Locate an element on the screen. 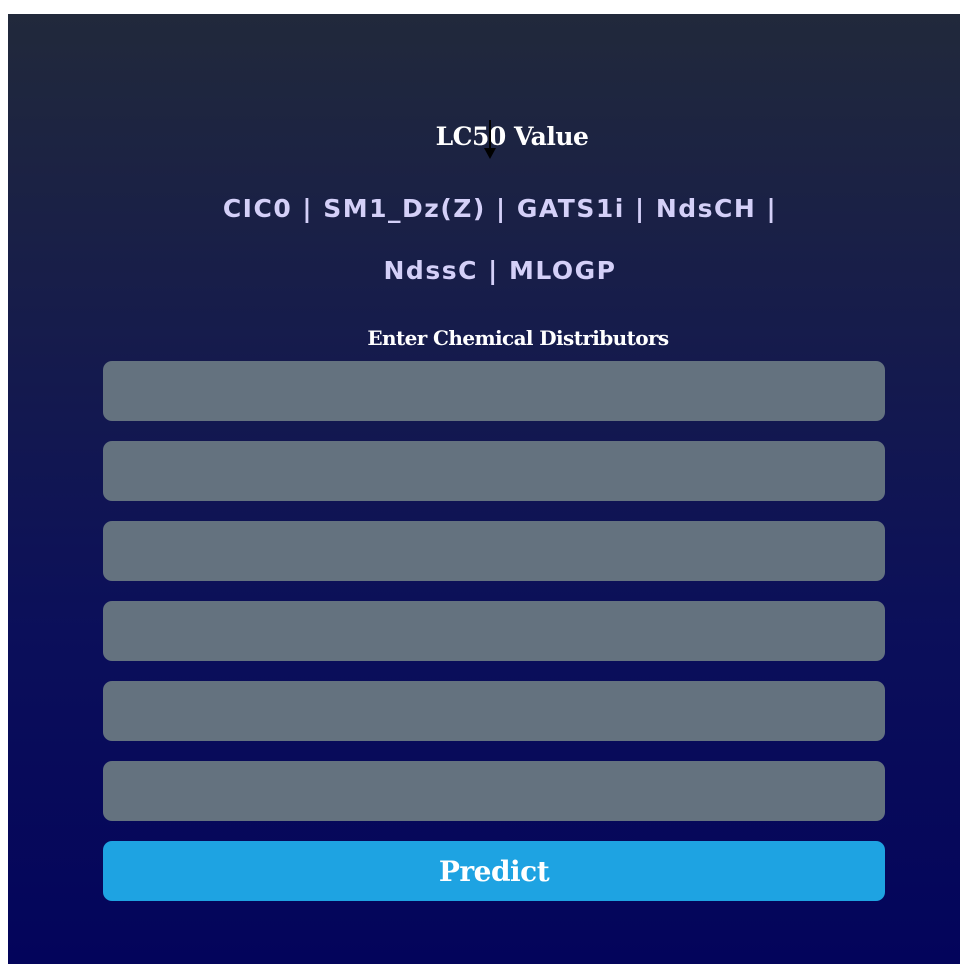 The width and height of the screenshot is (960, 964). predict-button: Predict is located at coordinates (494, 871).